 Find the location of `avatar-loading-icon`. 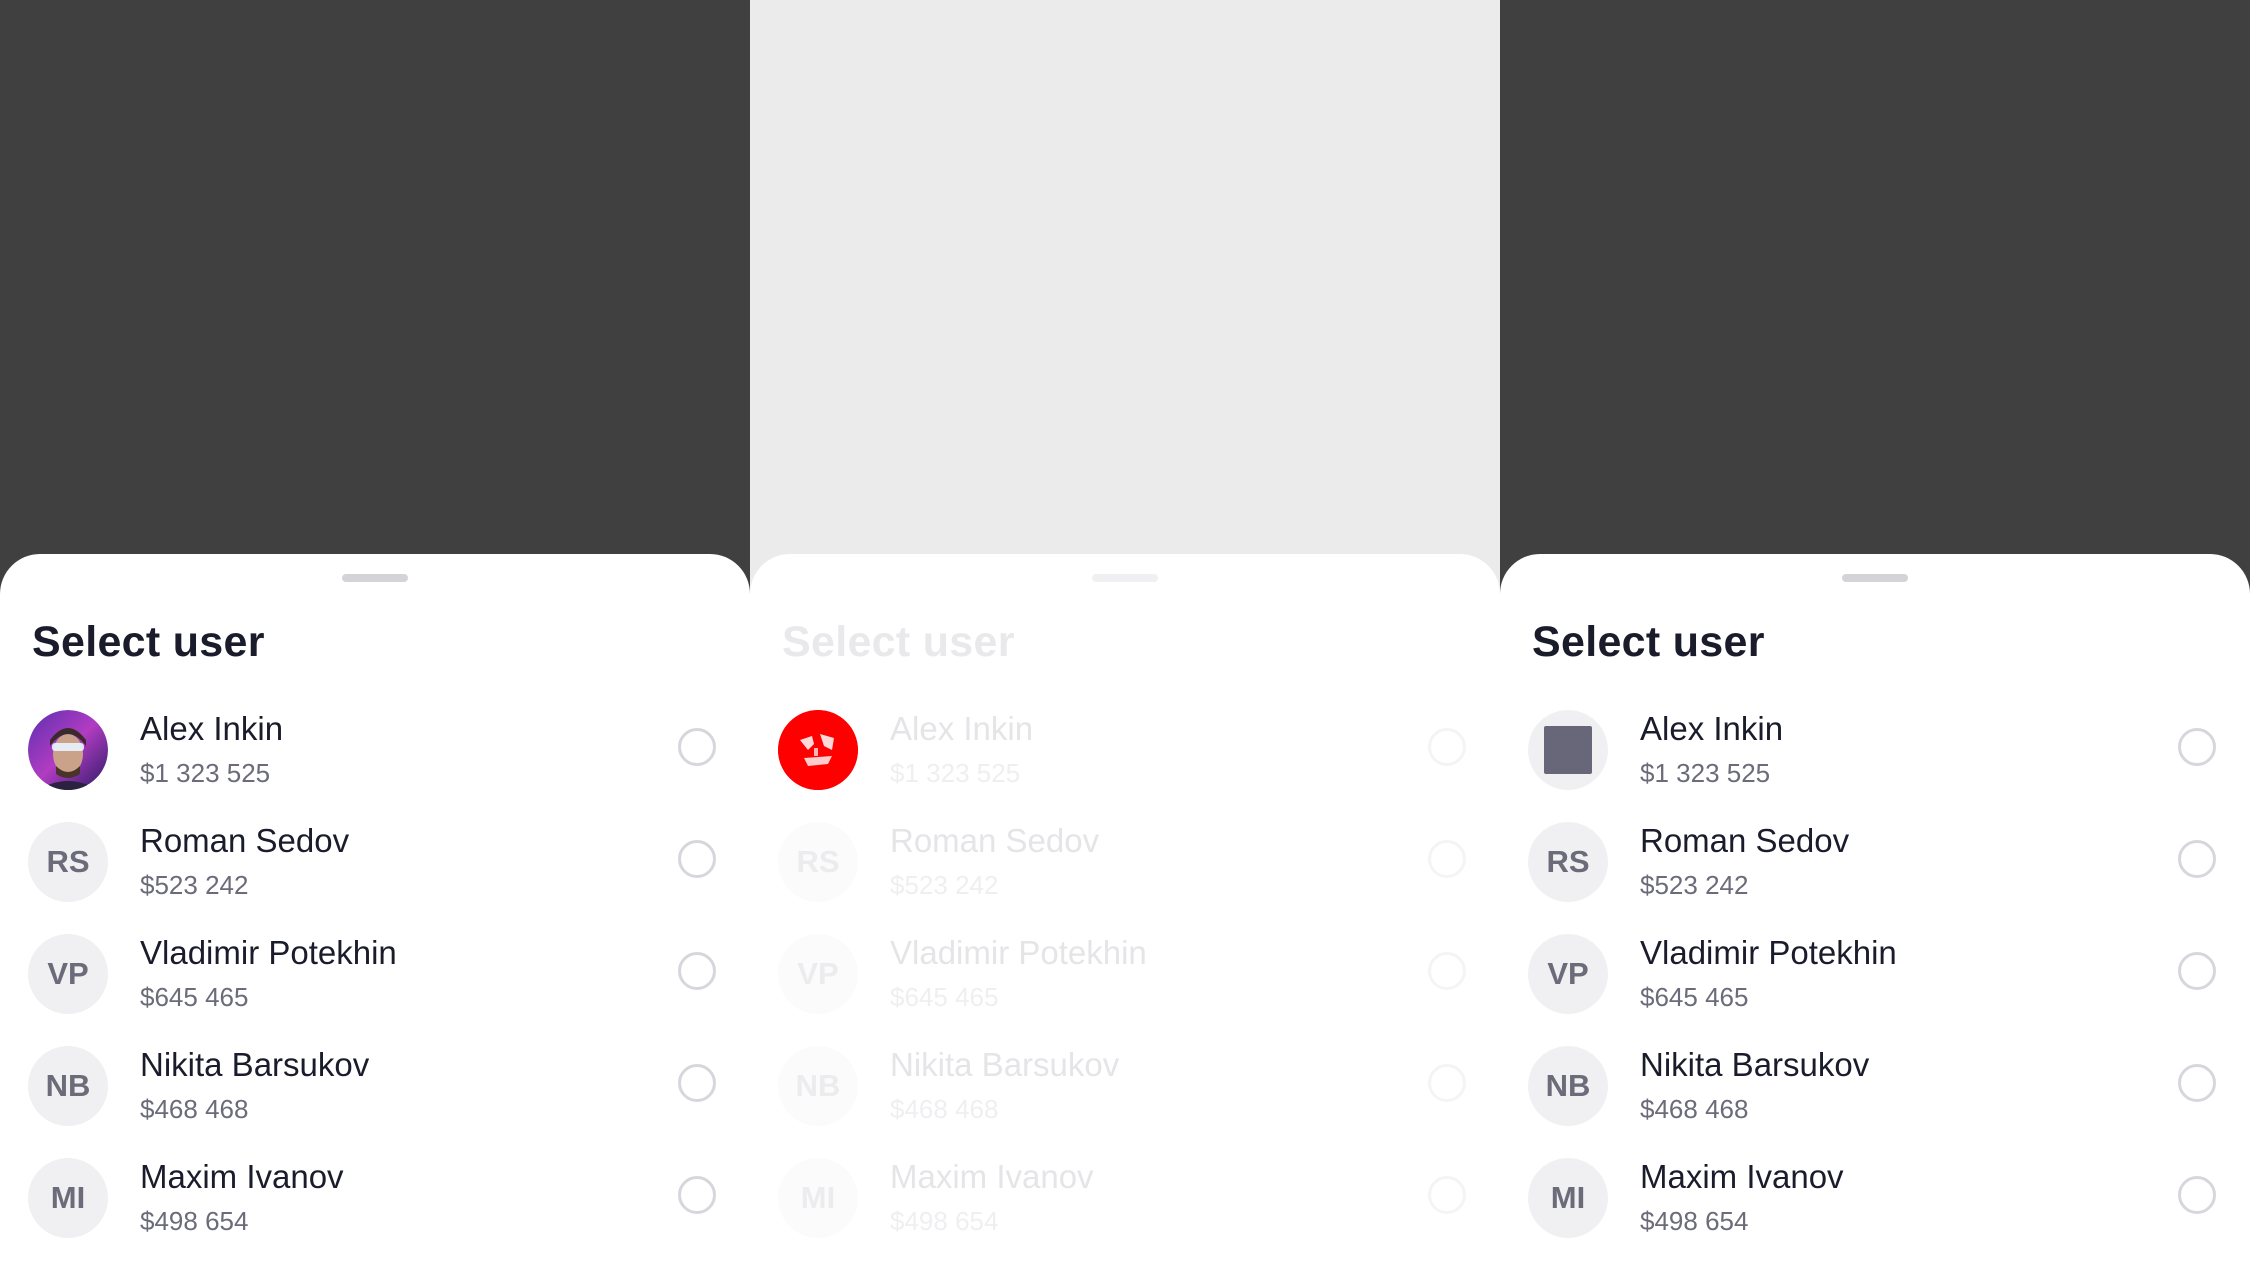

avatar-loading-icon is located at coordinates (818, 750).